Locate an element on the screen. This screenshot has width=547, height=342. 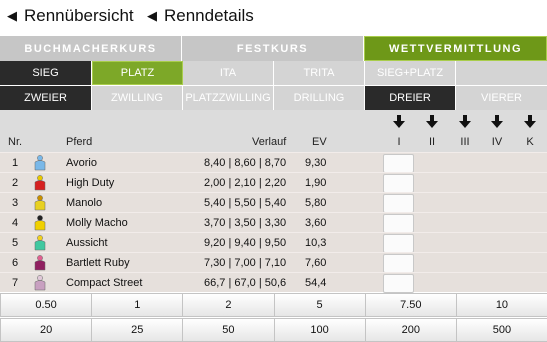
current-odds: 5,80 is located at coordinates (316, 203).